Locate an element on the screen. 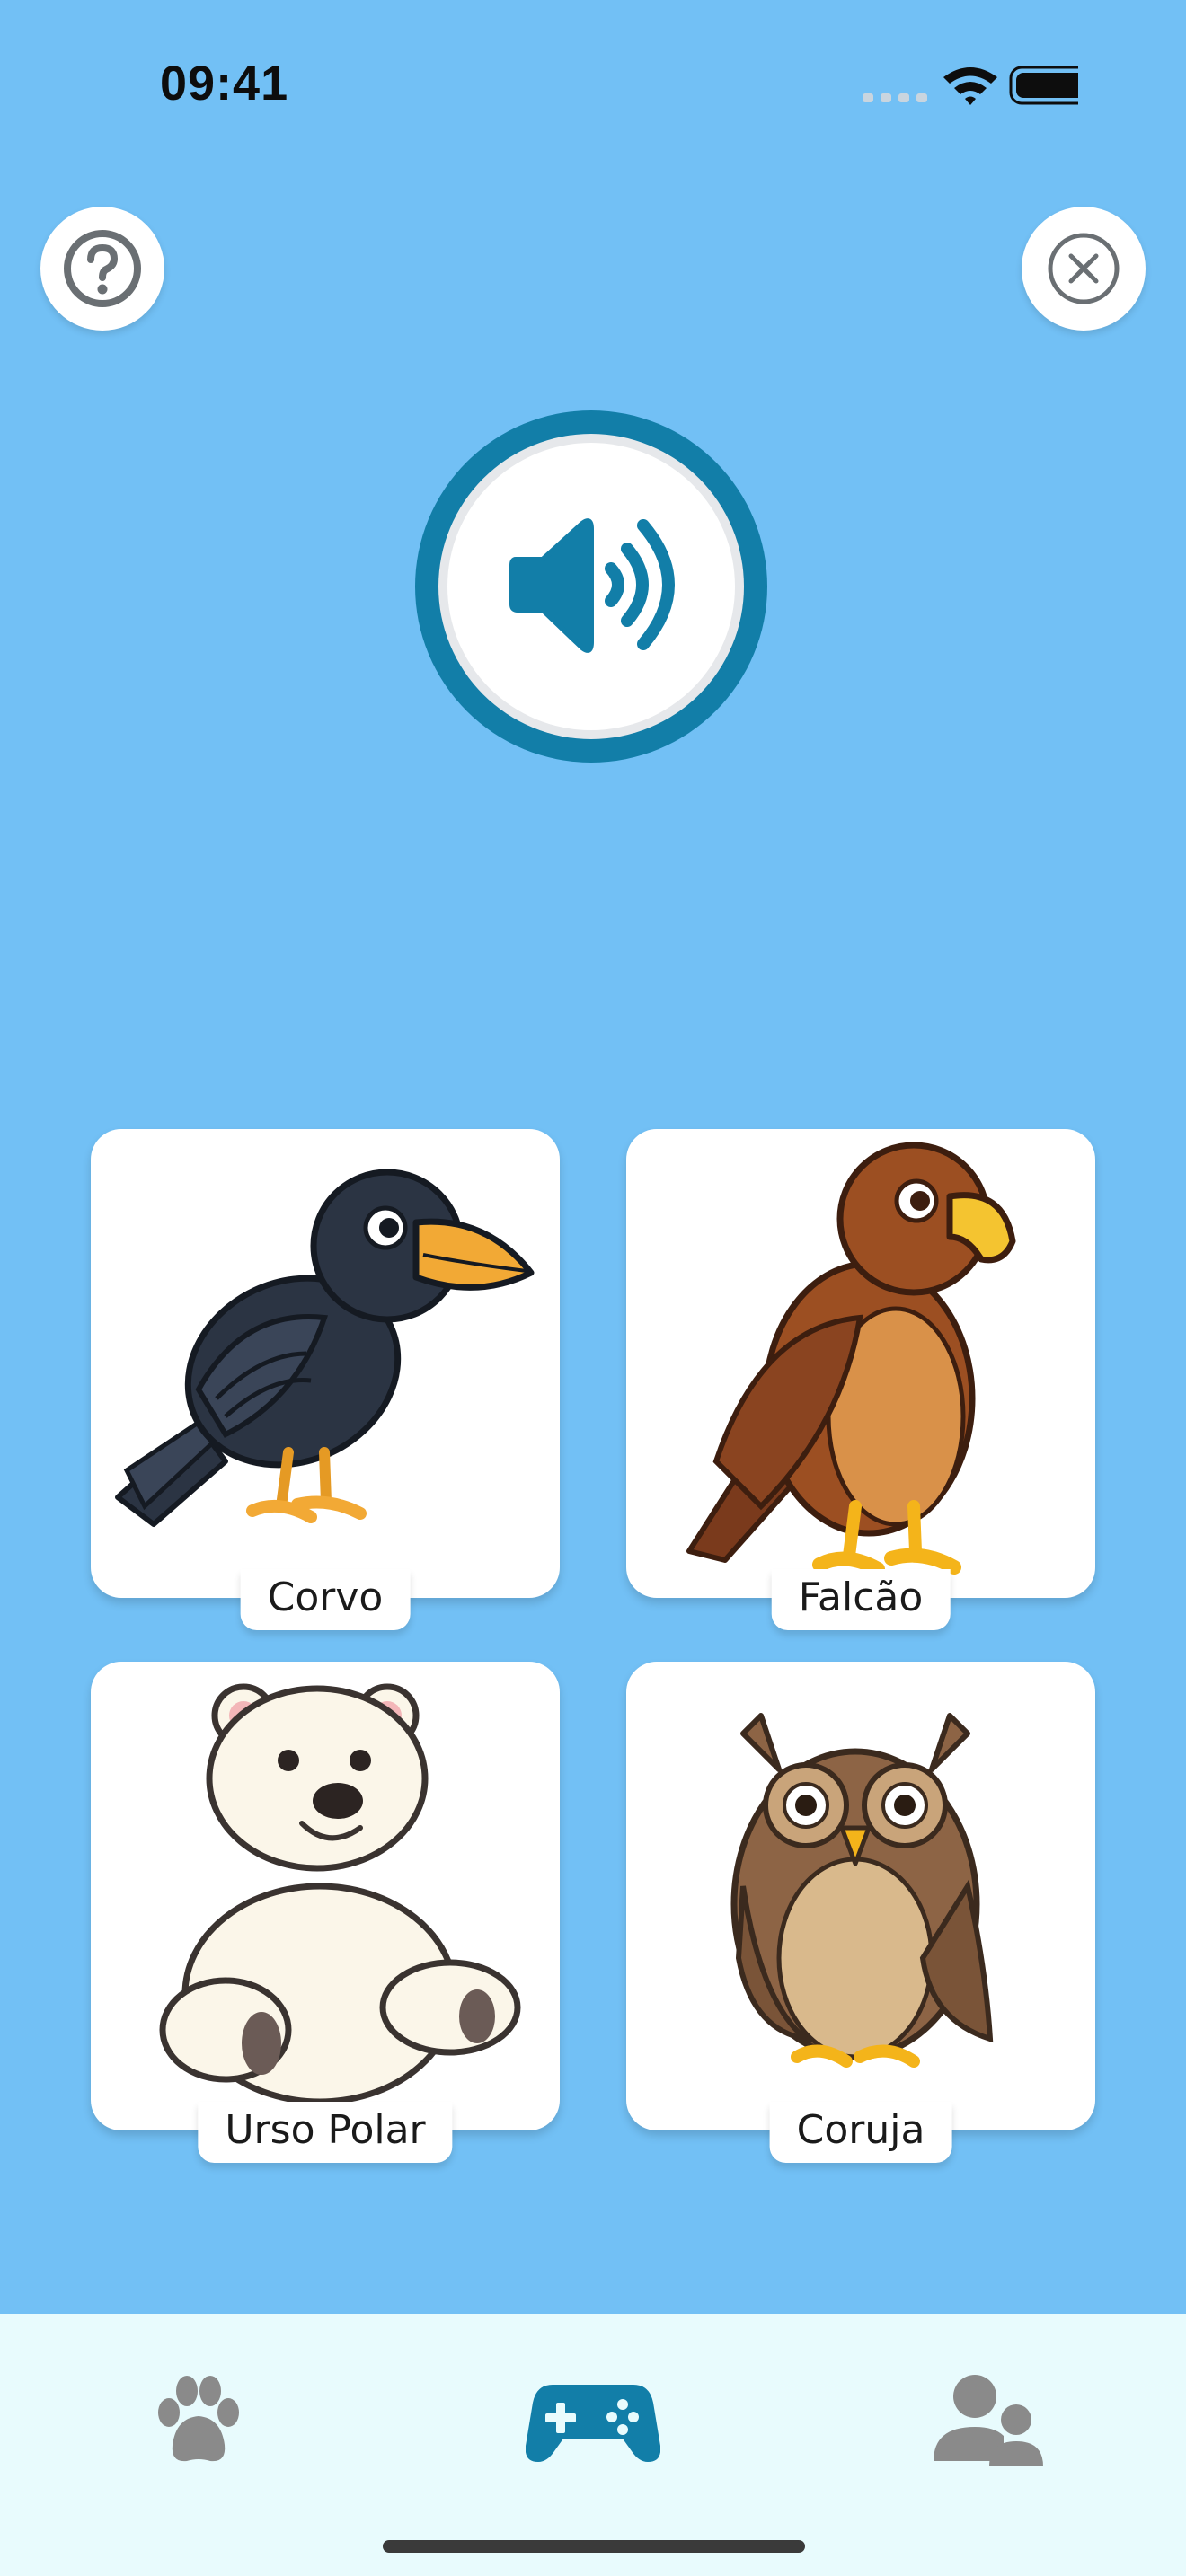 The width and height of the screenshot is (1186, 2576). users-icon is located at coordinates (988, 2420).